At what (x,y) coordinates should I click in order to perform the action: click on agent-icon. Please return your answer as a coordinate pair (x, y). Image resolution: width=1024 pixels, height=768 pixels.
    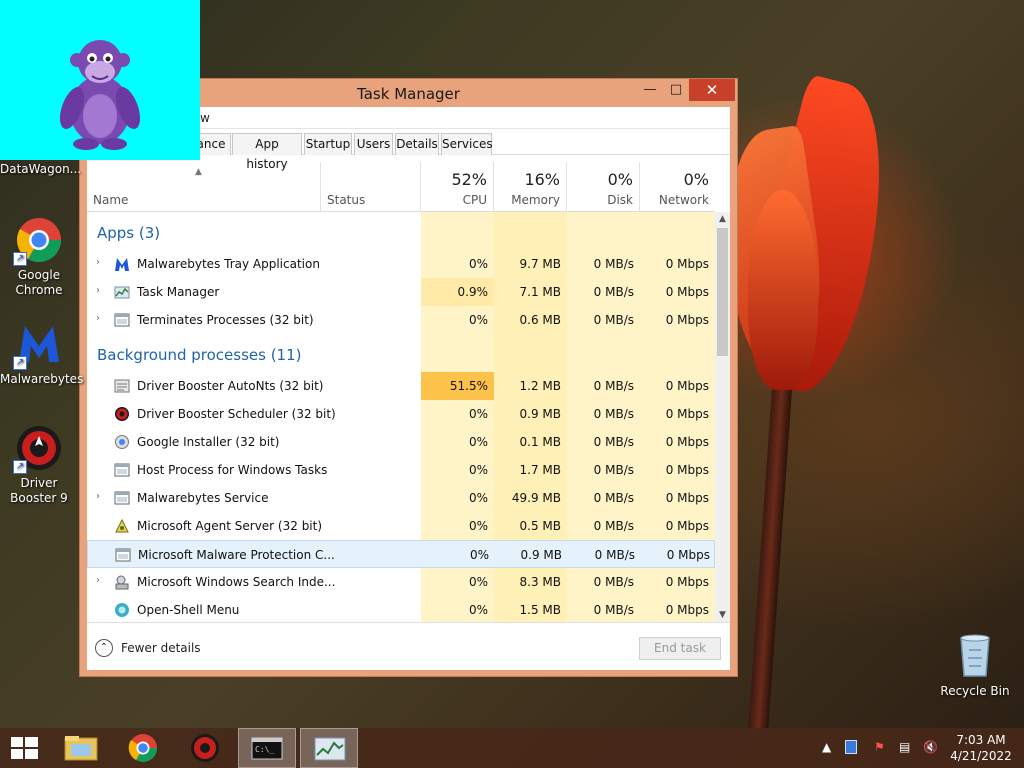
    Looking at the image, I should click on (122, 526).